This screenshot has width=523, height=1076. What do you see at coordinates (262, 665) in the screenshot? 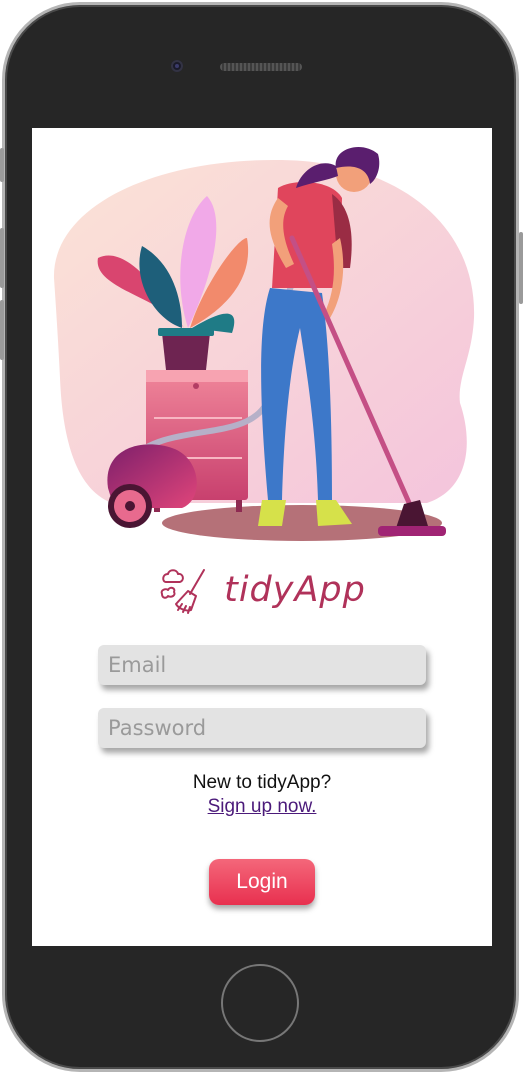
I see `email-field` at bounding box center [262, 665].